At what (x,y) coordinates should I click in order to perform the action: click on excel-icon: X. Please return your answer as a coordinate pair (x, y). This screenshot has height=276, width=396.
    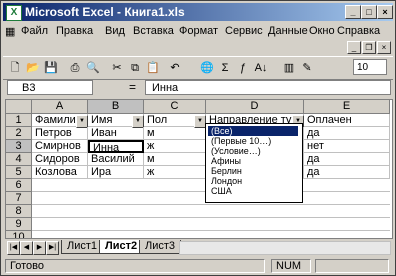
    Looking at the image, I should click on (14, 13).